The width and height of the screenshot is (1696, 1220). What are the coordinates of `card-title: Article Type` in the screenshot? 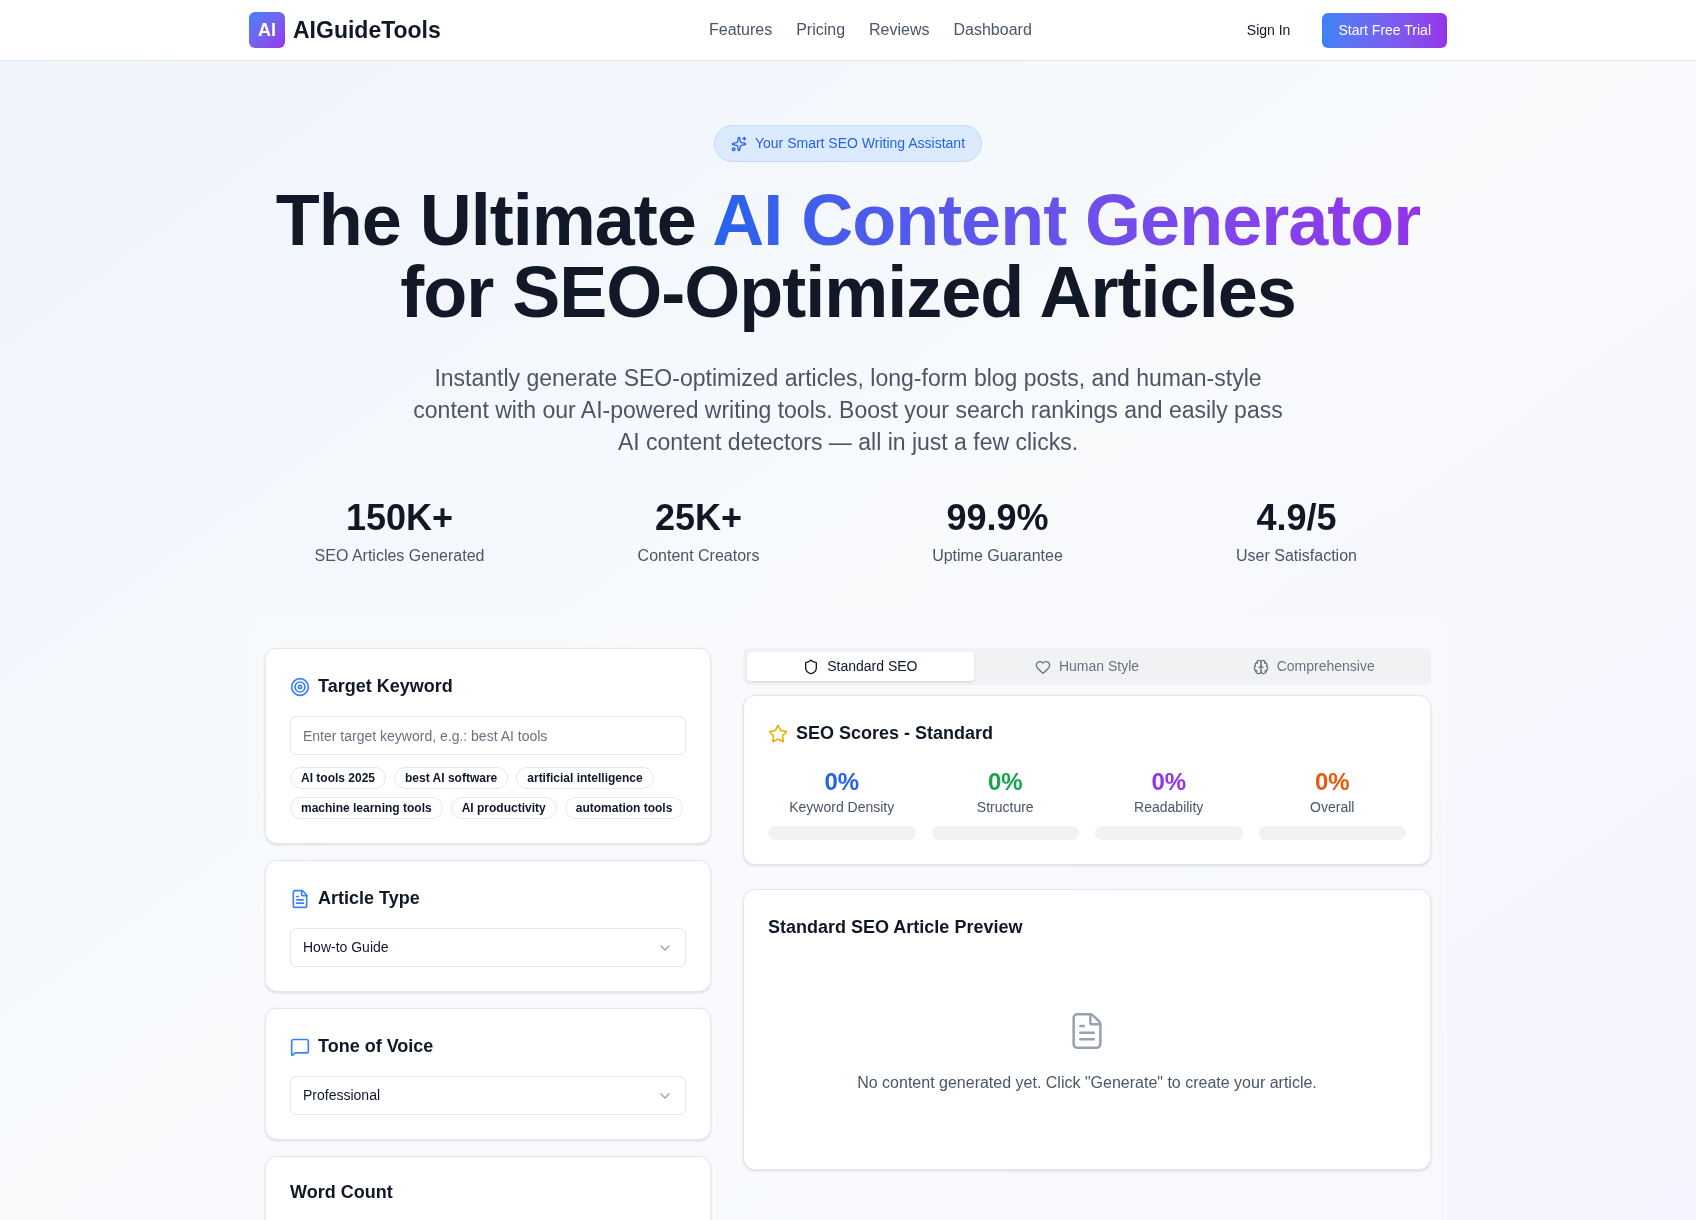 It's located at (369, 898).